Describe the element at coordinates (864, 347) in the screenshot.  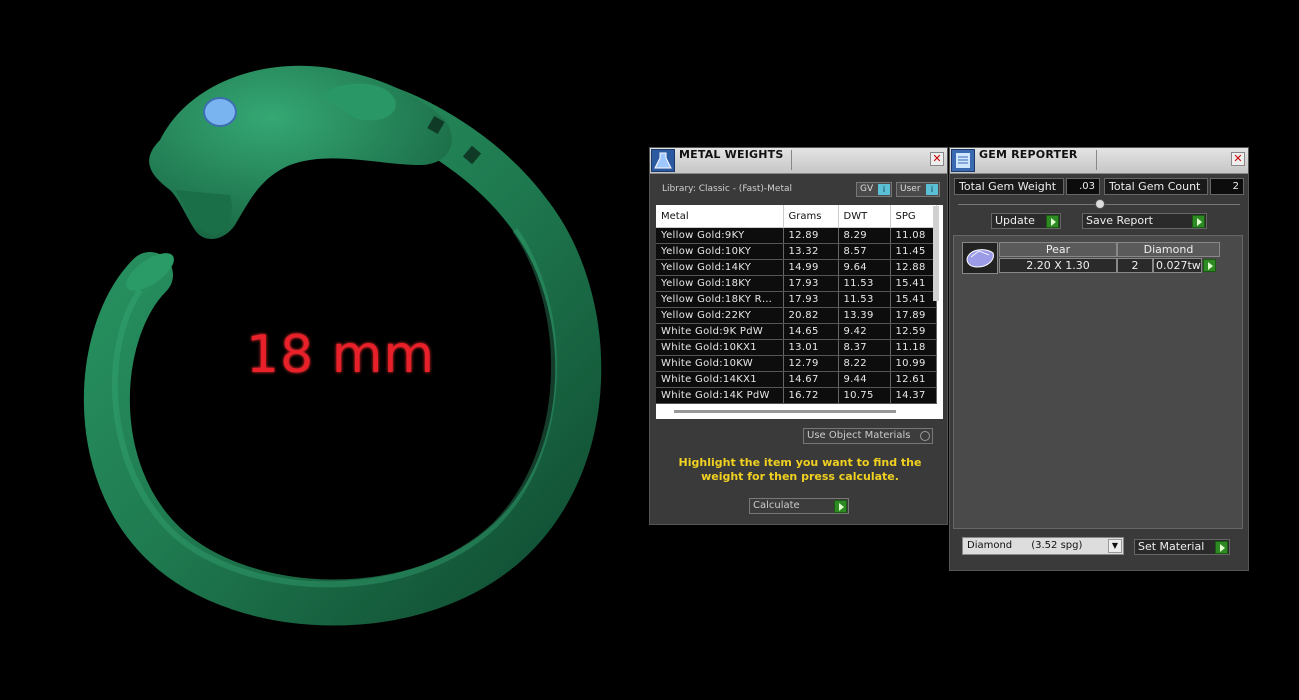
I see `table-cell: 8.37` at that location.